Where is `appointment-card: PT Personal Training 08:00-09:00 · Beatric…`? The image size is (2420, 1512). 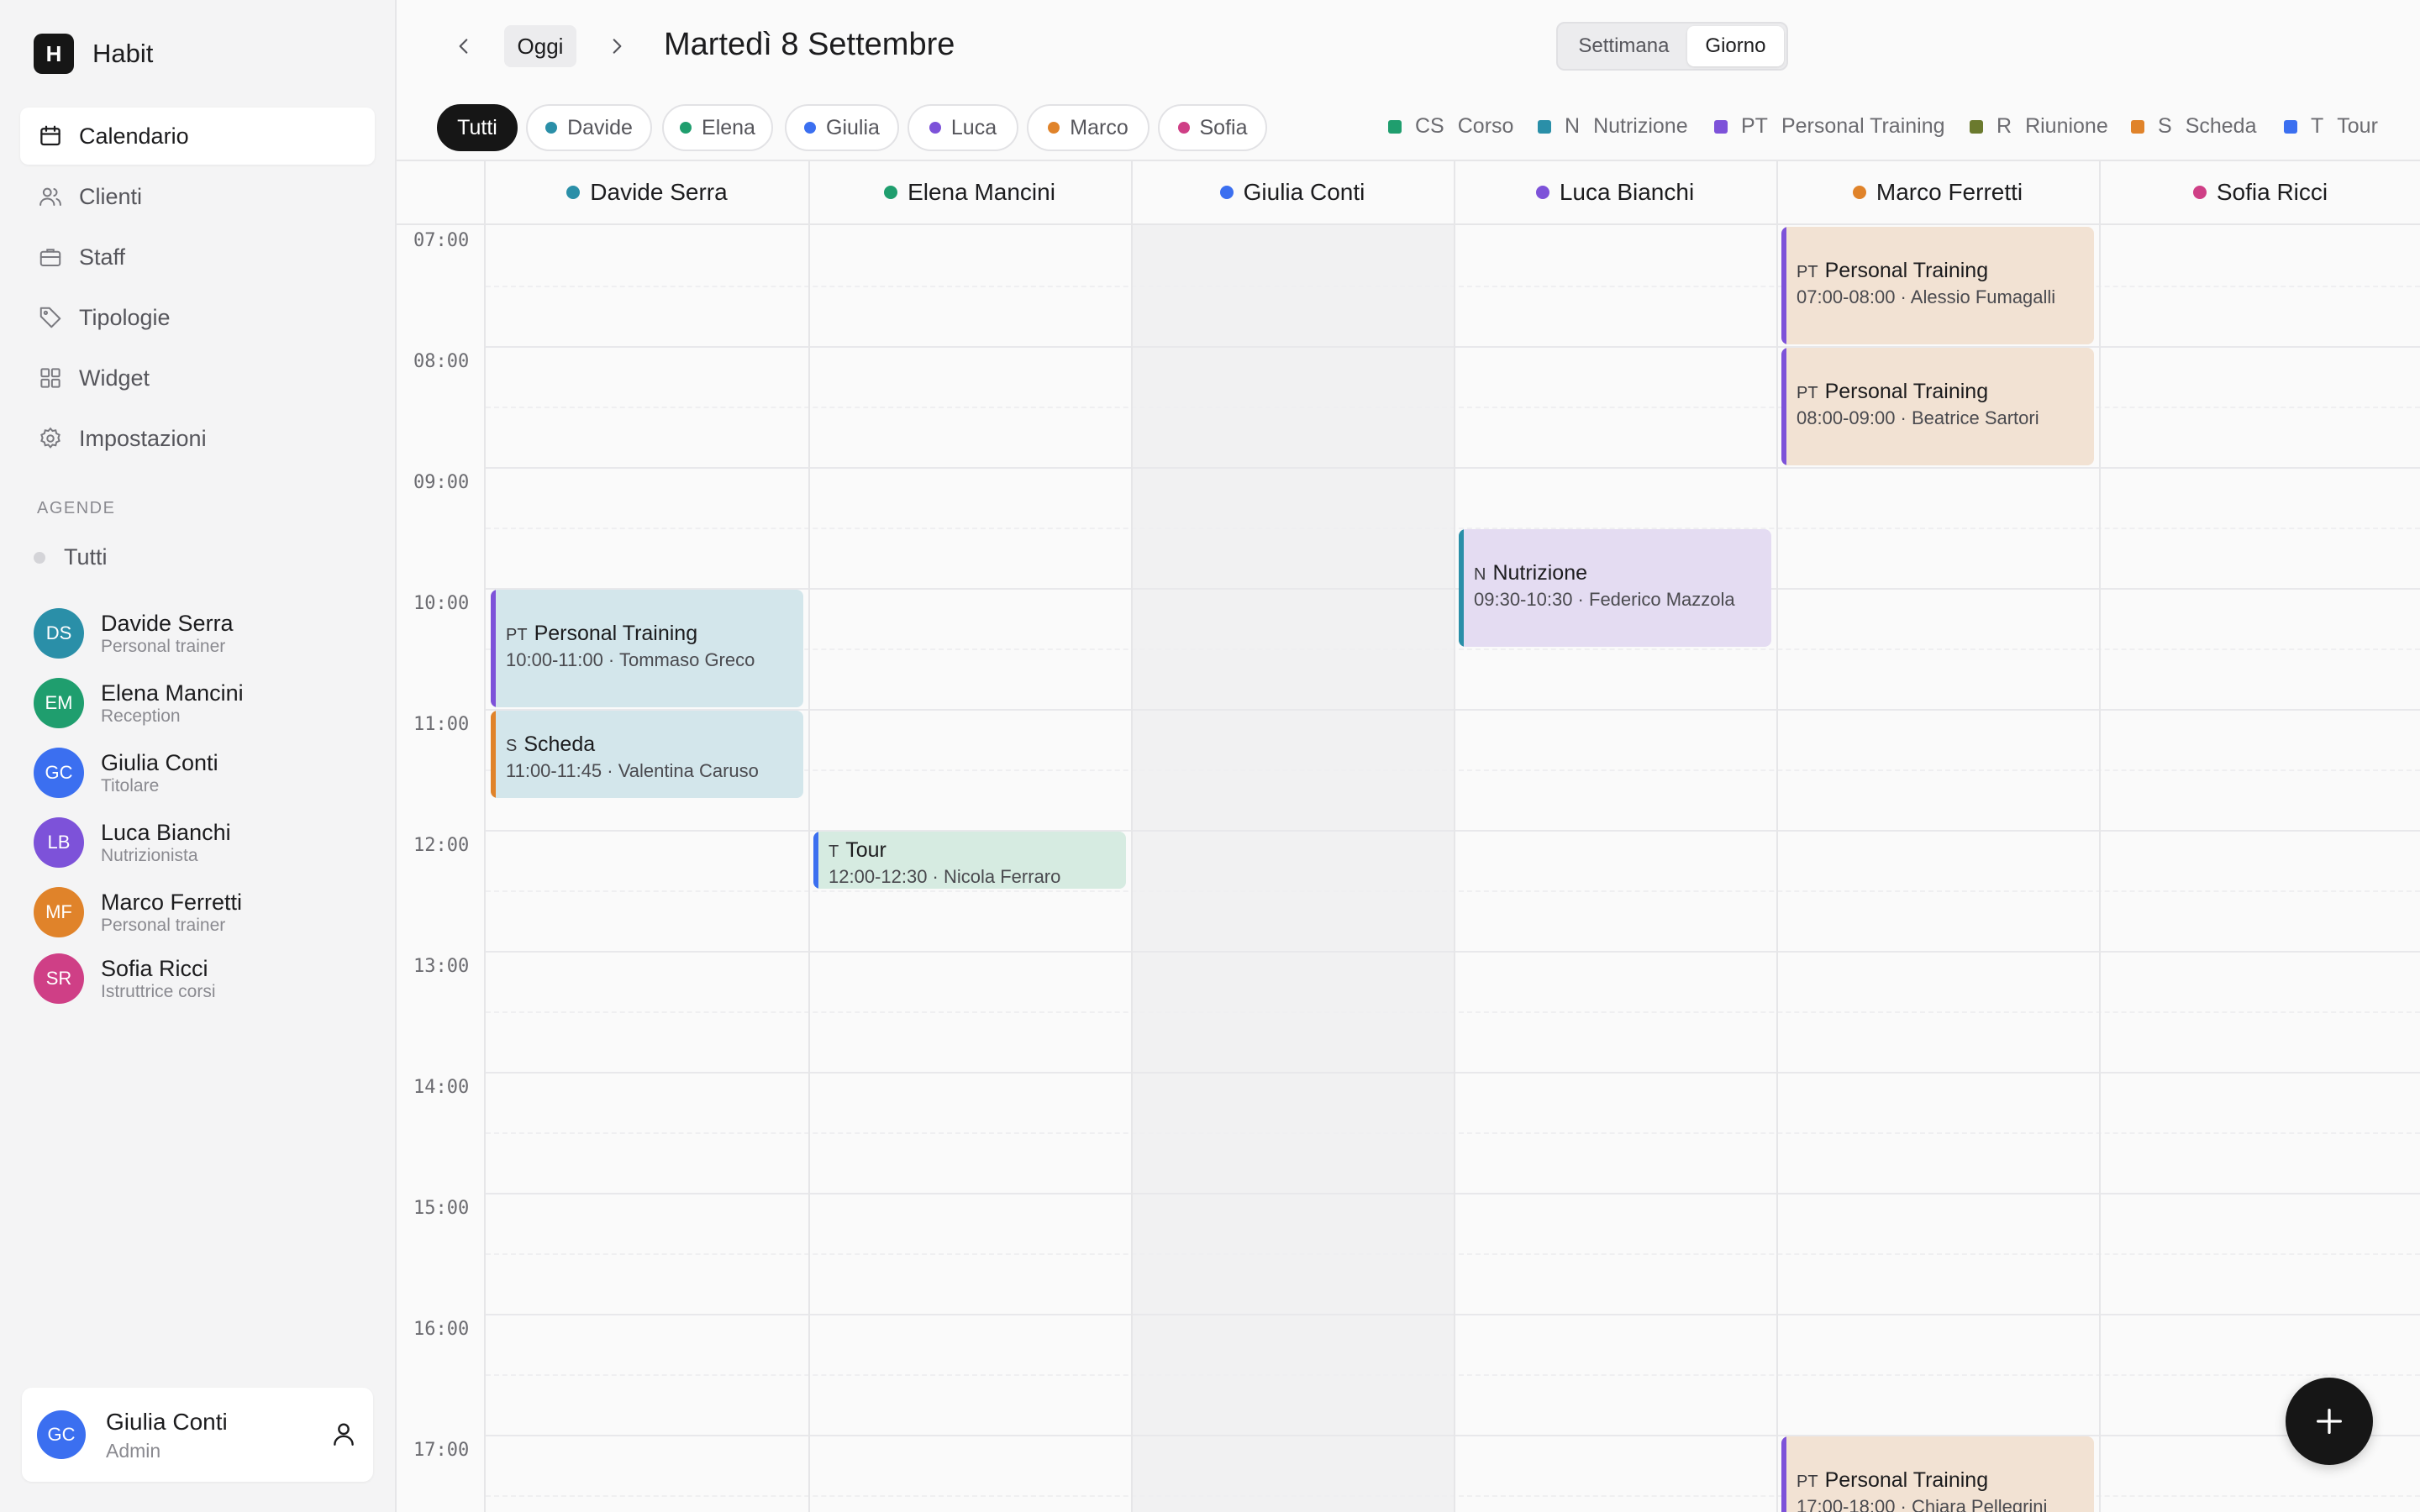 appointment-card: PT Personal Training 08:00-09:00 · Beatric… is located at coordinates (1937, 406).